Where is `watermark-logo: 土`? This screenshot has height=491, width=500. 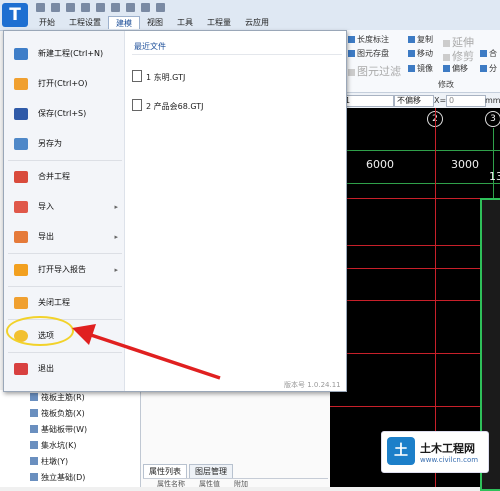 watermark-logo: 土 is located at coordinates (401, 451).